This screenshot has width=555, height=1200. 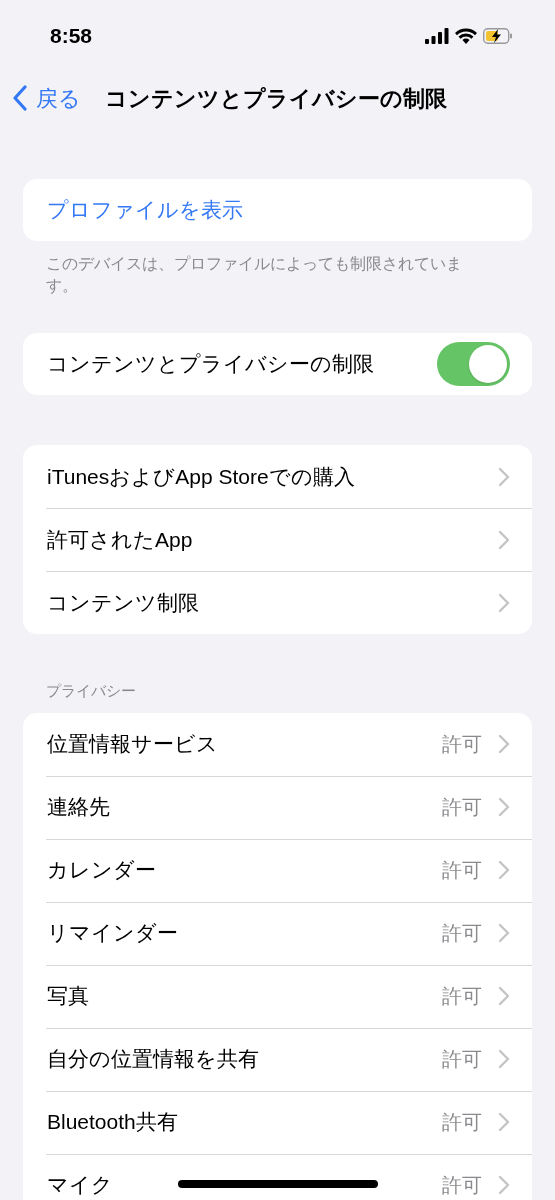 What do you see at coordinates (112, 1122) in the screenshot?
I see `row-label: Bluetooth共有` at bounding box center [112, 1122].